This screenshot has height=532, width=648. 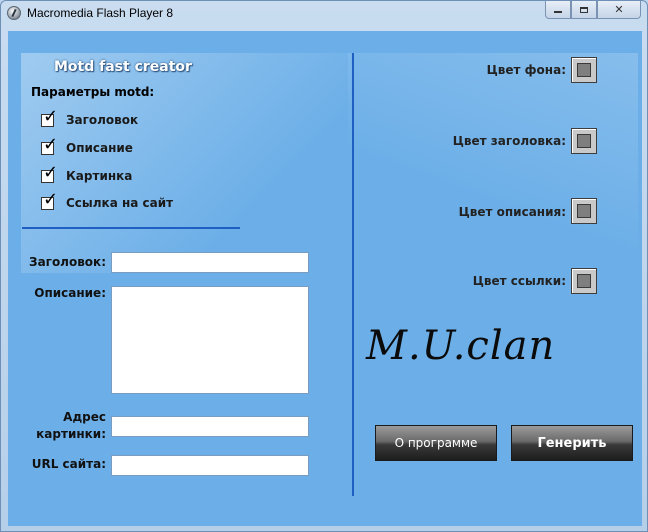 What do you see at coordinates (210, 426) in the screenshot?
I see `image-url-input` at bounding box center [210, 426].